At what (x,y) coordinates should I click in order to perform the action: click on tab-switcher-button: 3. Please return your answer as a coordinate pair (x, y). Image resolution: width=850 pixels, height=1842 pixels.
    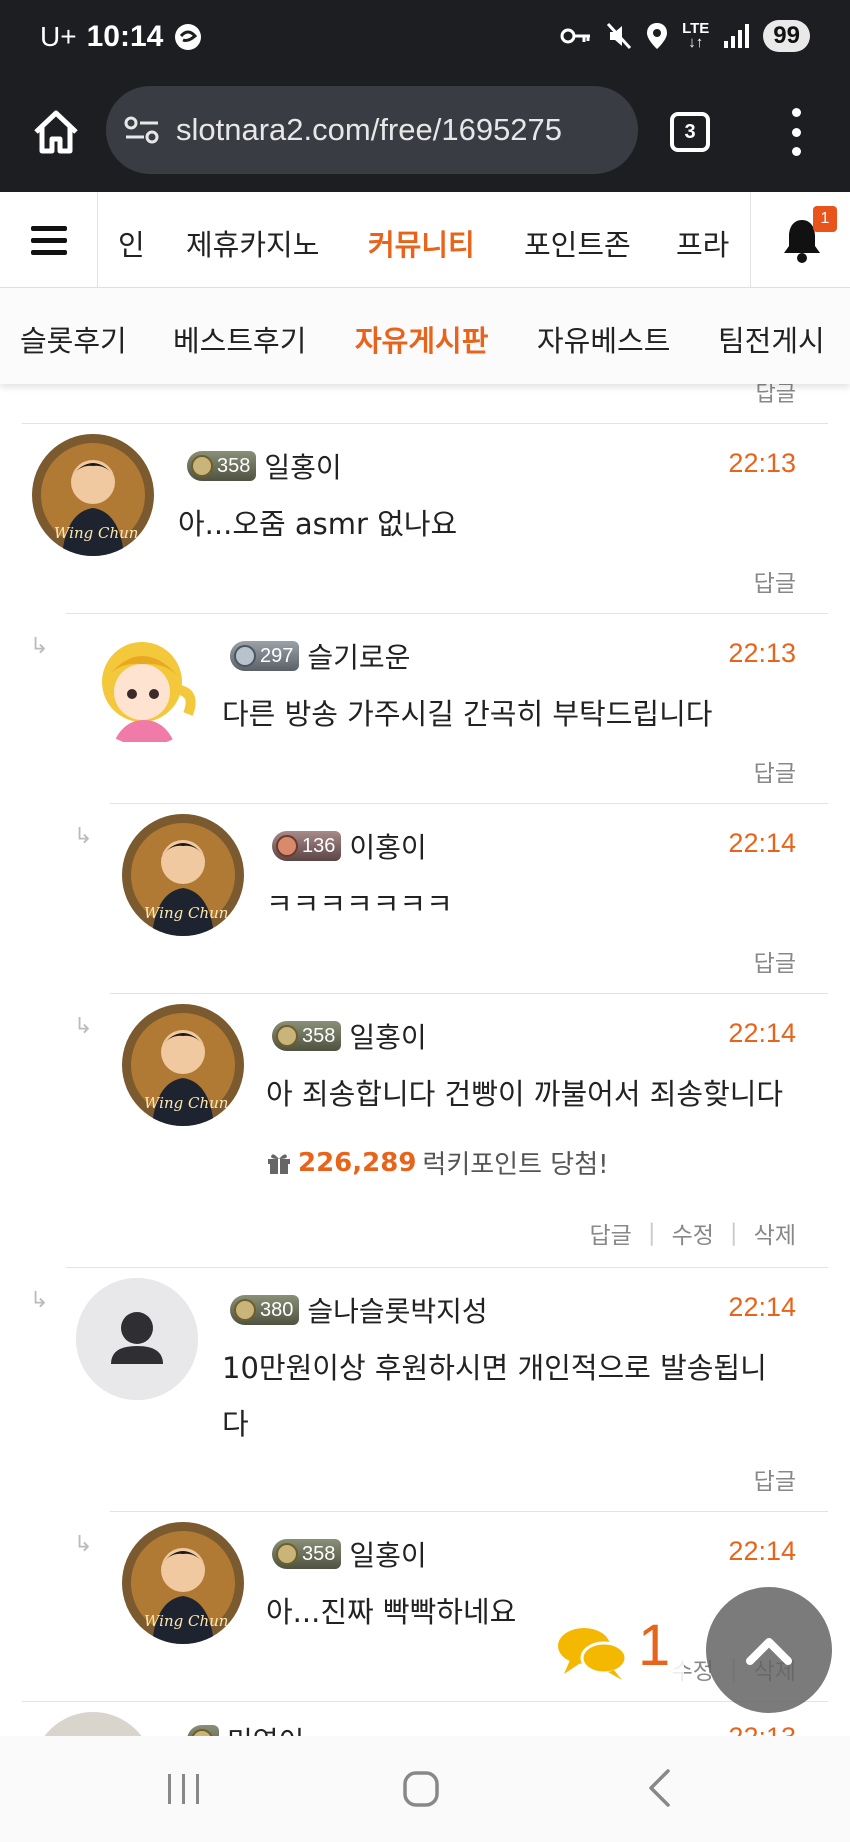
    Looking at the image, I should click on (690, 132).